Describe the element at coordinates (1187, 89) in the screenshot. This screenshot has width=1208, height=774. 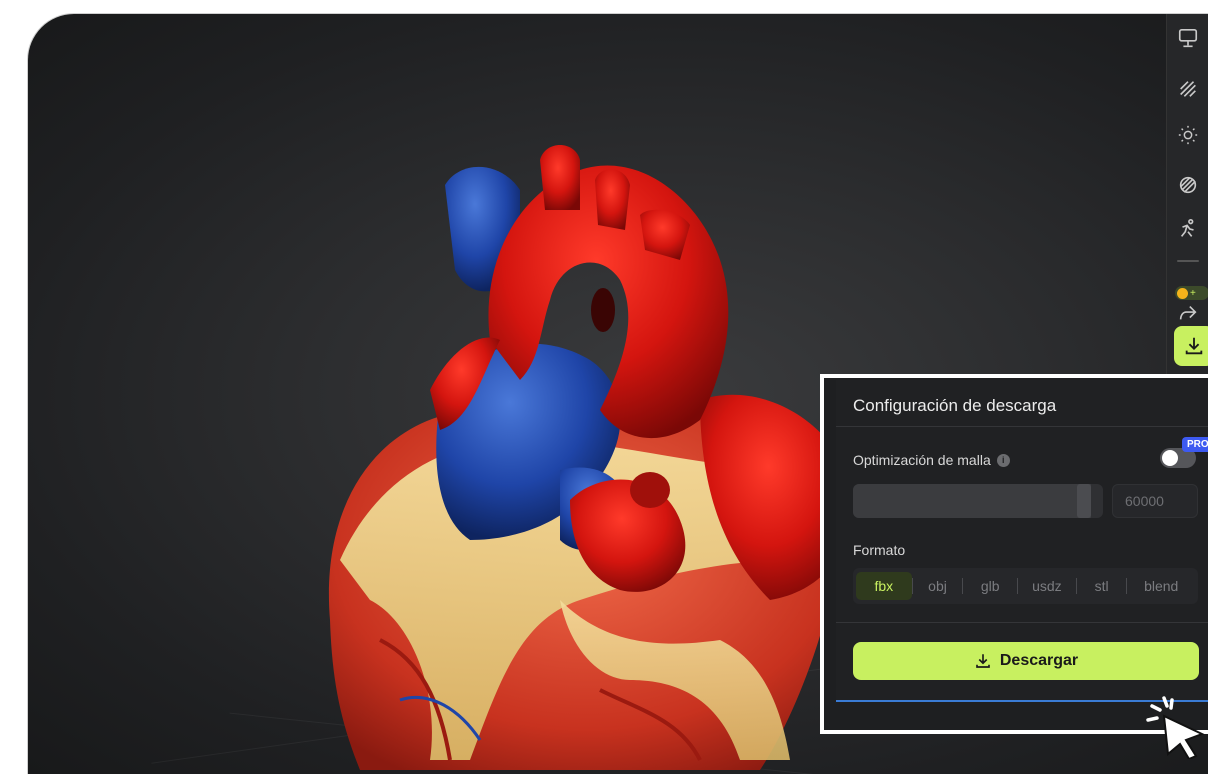
I see `hatch-icon` at that location.